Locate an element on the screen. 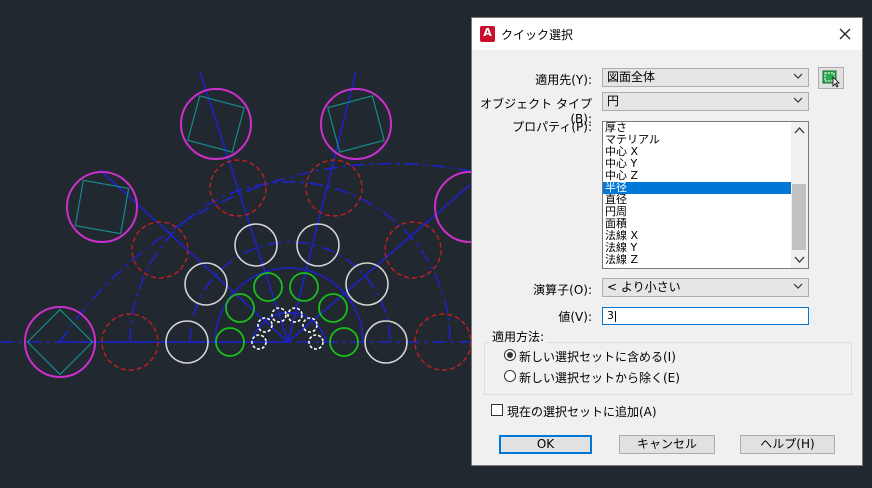 The image size is (872, 488). select-objects-button is located at coordinates (831, 78).